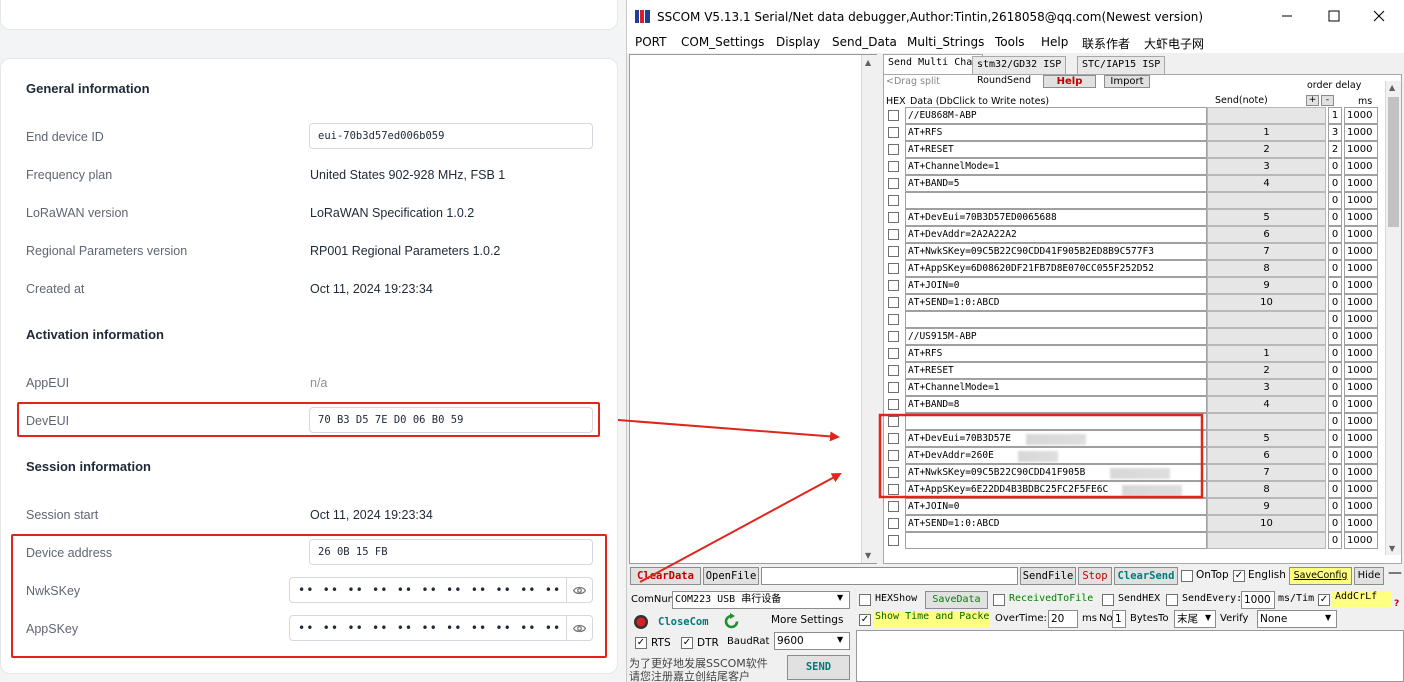  I want to click on row-command-input: AT+BAND=5, so click(1056, 183).